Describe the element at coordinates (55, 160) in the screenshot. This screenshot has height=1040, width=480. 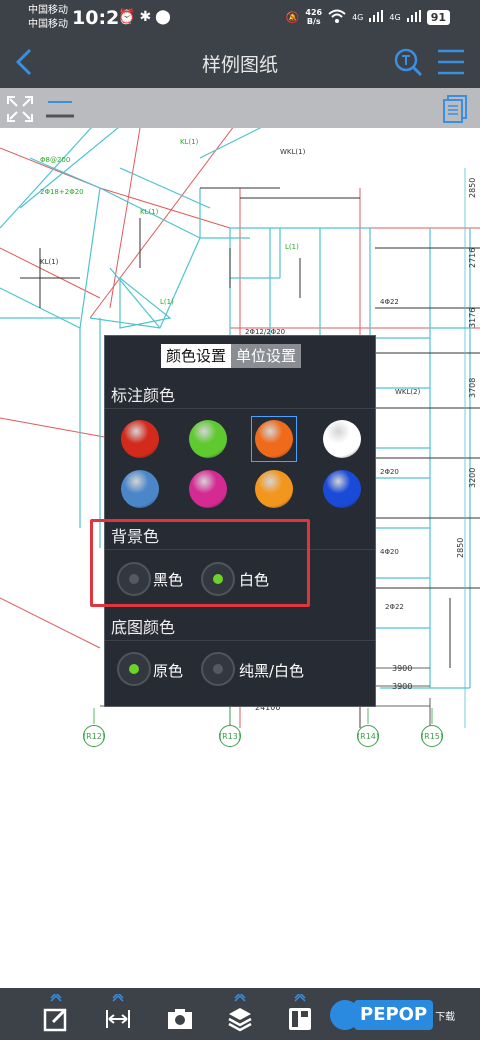
I see `drawing-annotation: Φ8@200` at that location.